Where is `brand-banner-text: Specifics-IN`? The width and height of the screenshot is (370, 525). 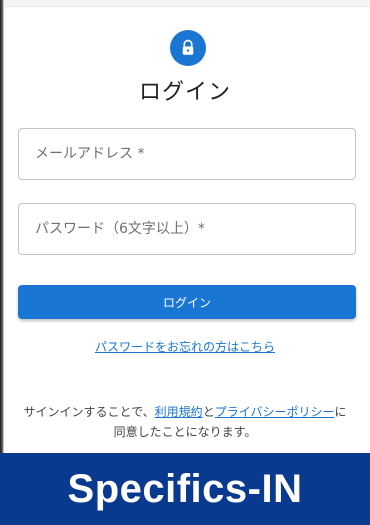 brand-banner-text: Specifics-IN is located at coordinates (185, 488).